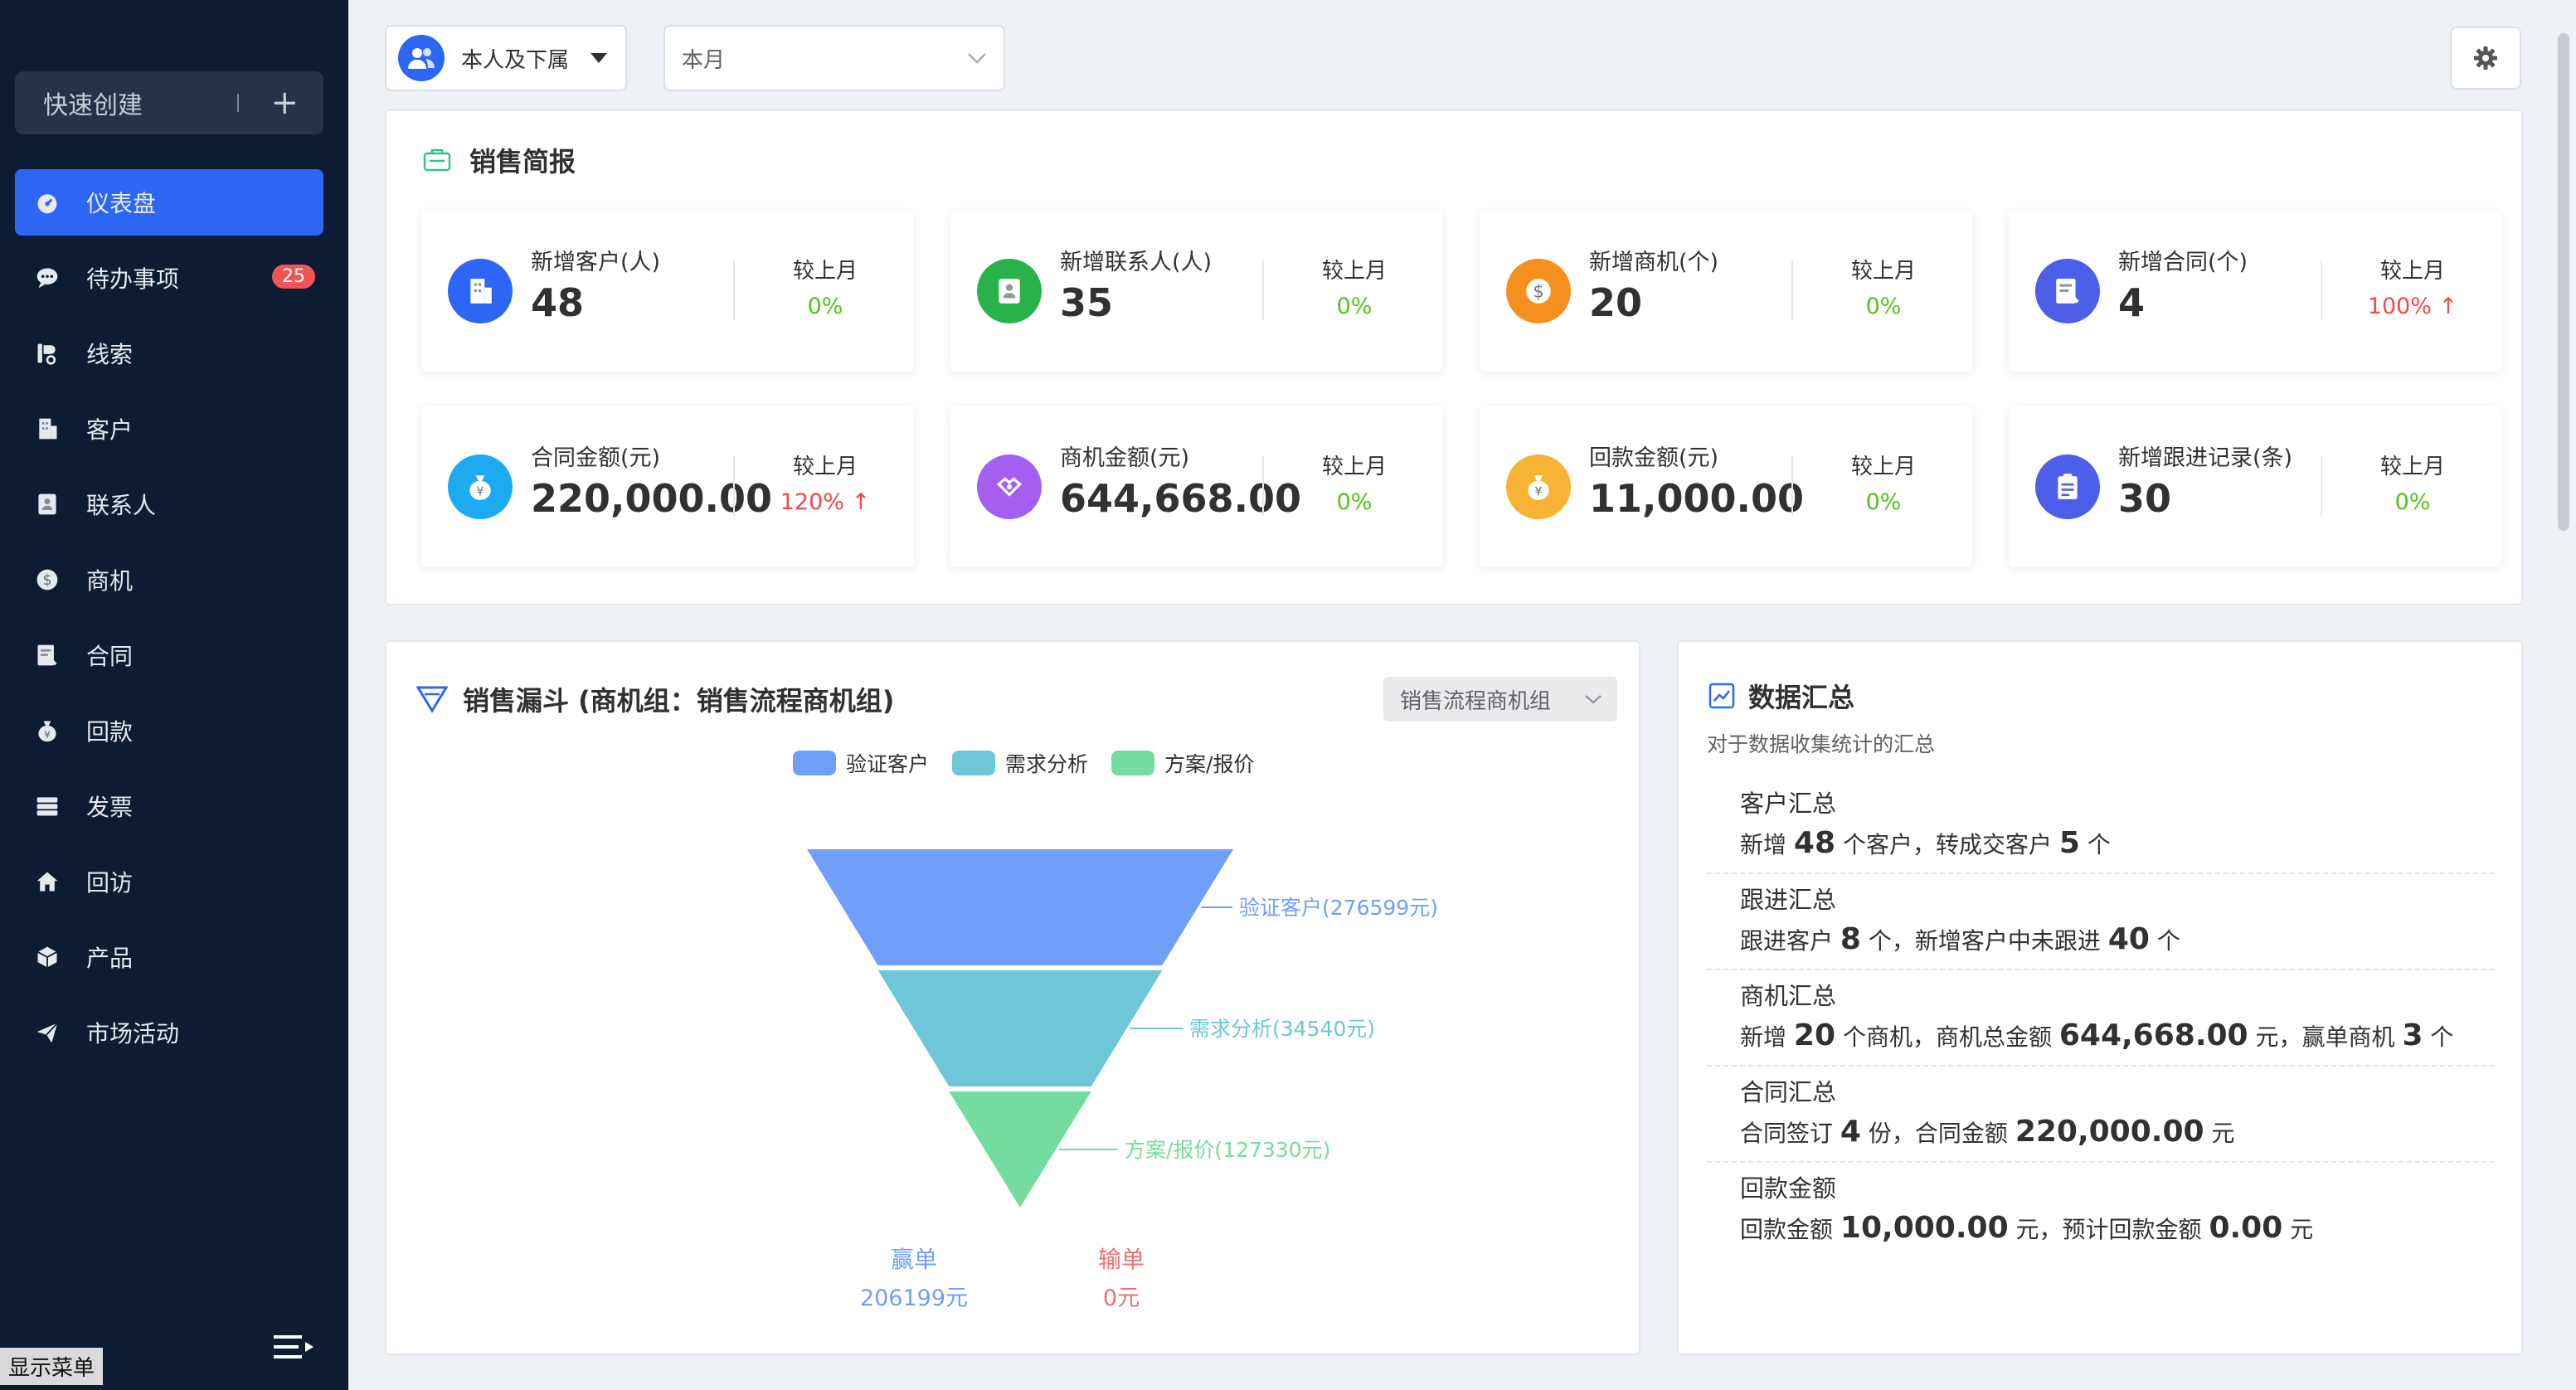 This screenshot has width=2576, height=1390. What do you see at coordinates (2109, 1229) in the screenshot?
I see `summary-text: 元，预计回款金额` at bounding box center [2109, 1229].